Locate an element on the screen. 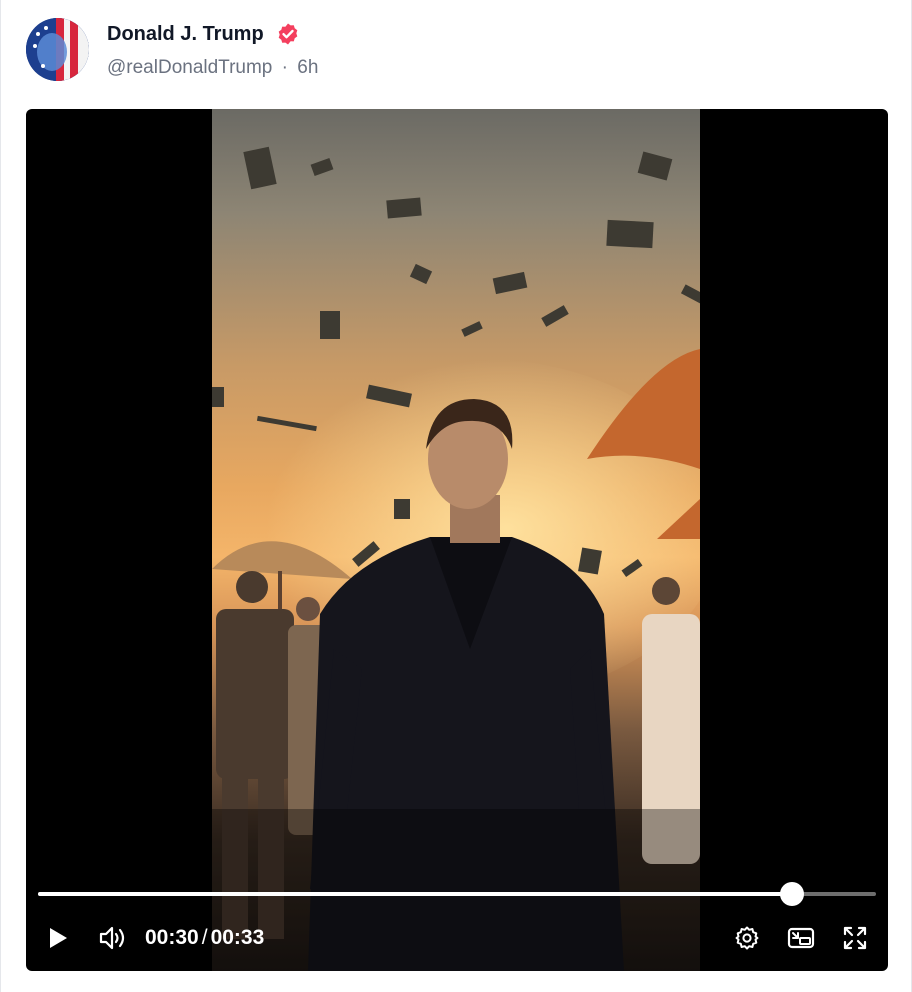 Image resolution: width=912 pixels, height=992 pixels. video-progress-bar is located at coordinates (457, 894).